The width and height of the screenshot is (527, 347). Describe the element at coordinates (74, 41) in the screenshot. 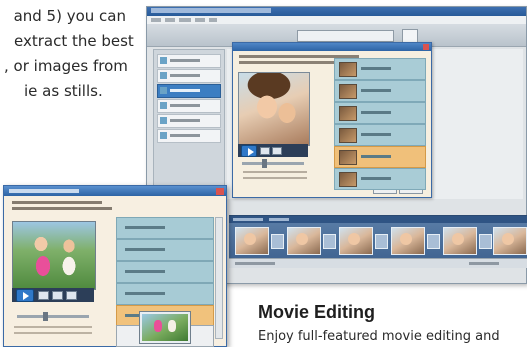

I see `intro-line: extract the best` at that location.